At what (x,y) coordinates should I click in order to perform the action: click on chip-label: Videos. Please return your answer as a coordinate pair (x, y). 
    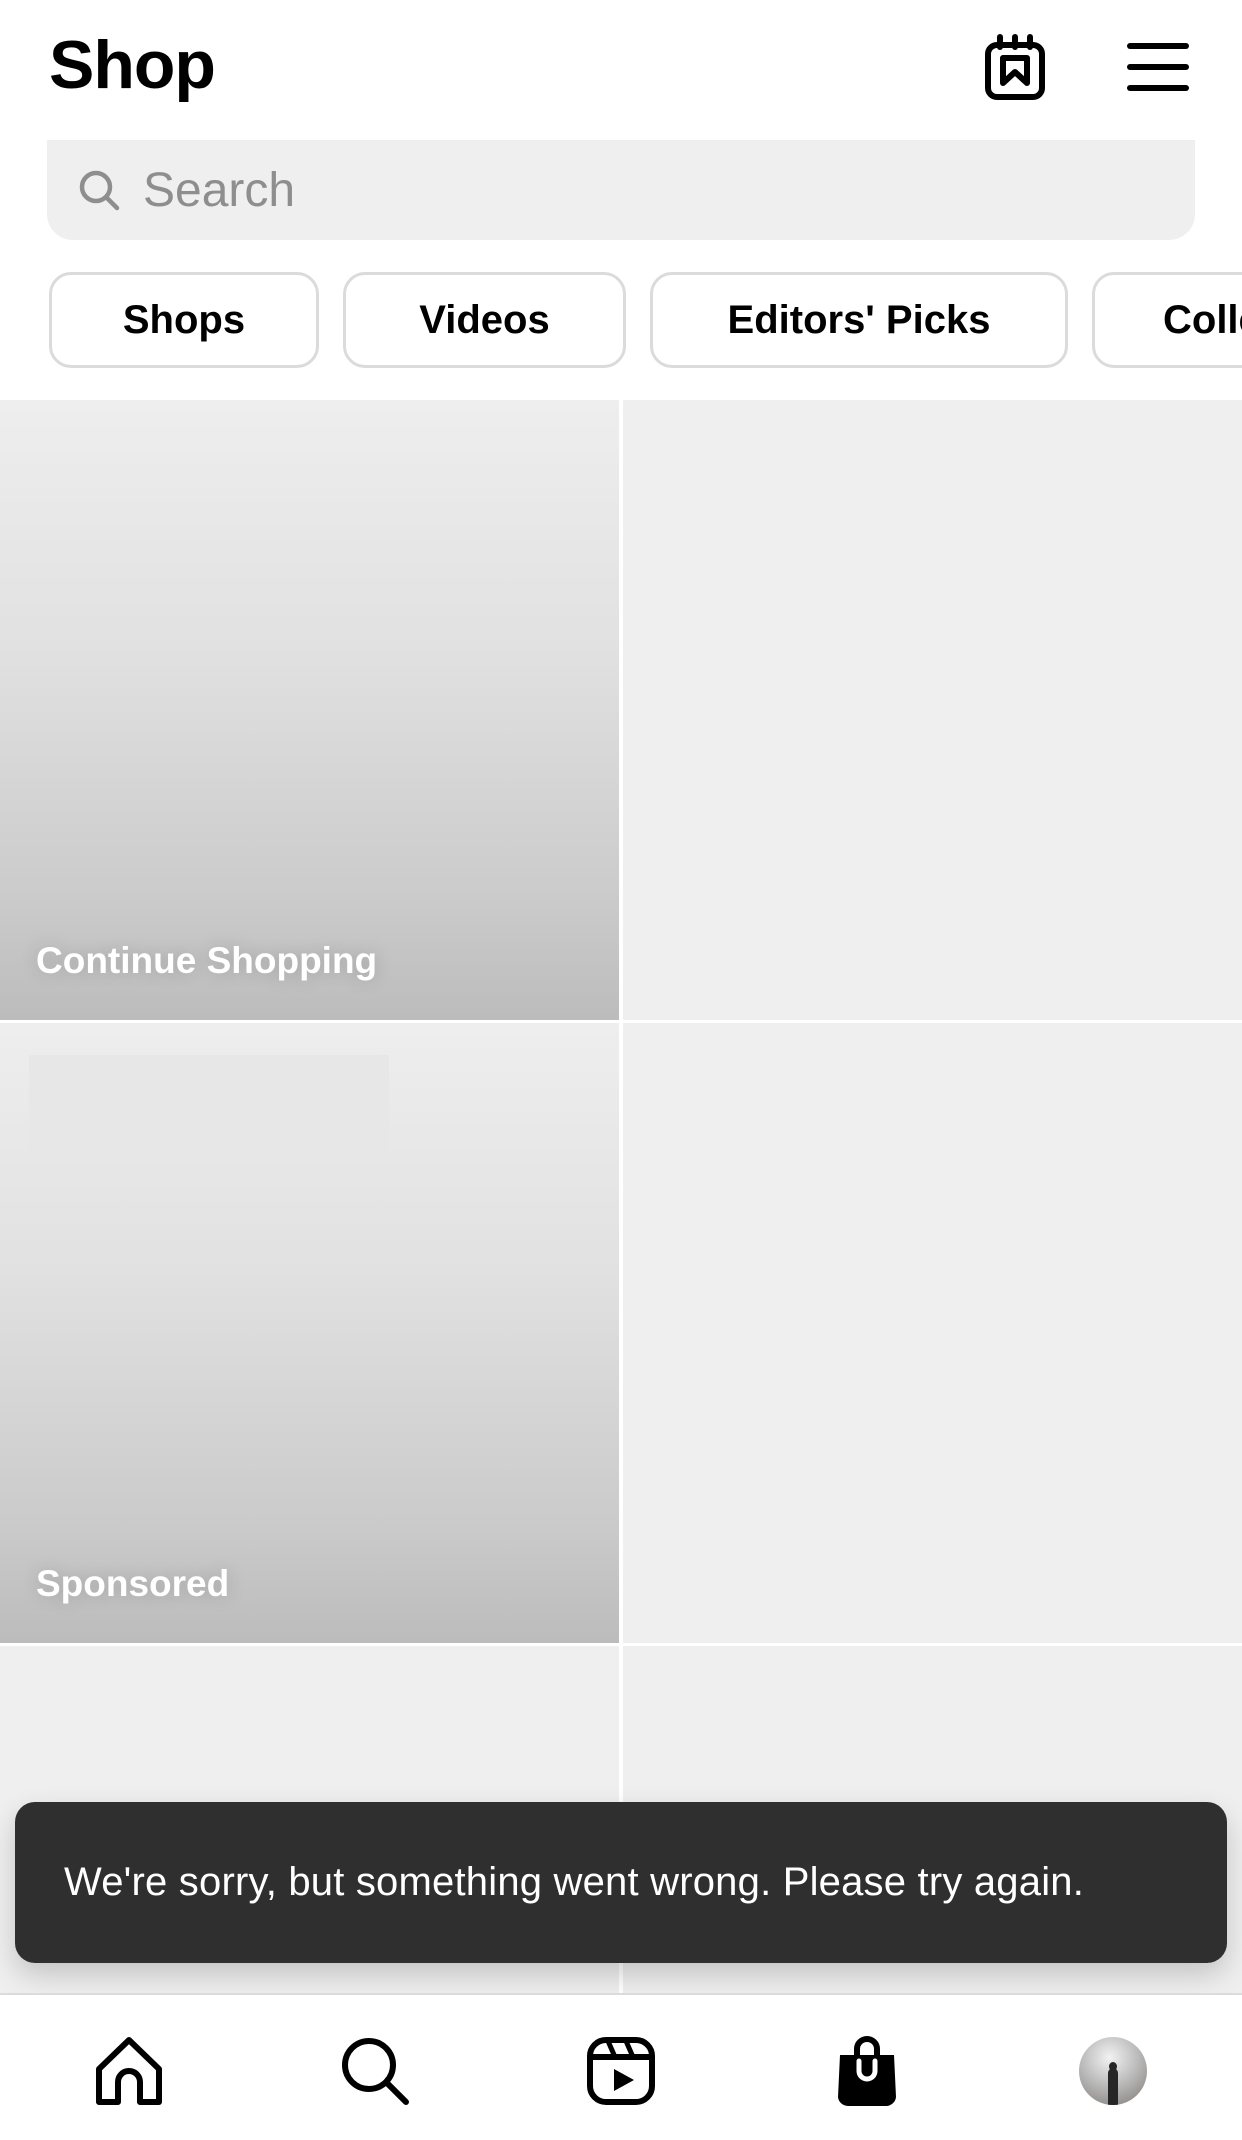
    Looking at the image, I should click on (484, 319).